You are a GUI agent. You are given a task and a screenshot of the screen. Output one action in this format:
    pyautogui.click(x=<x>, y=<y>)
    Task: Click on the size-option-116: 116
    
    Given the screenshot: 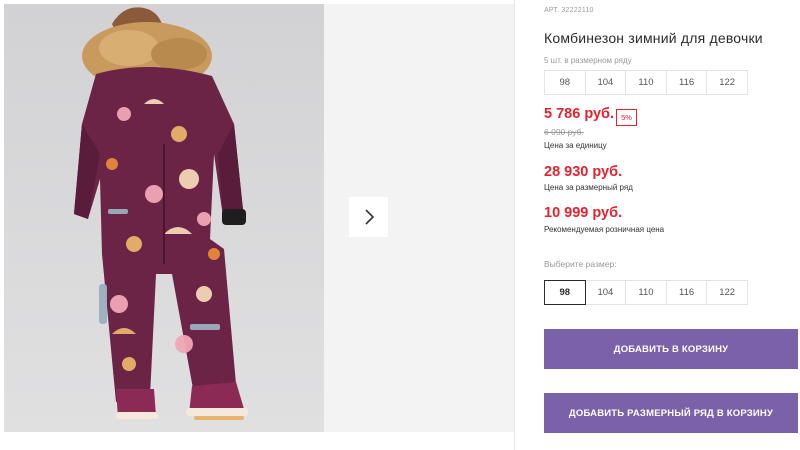 What is the action you would take?
    pyautogui.click(x=686, y=292)
    